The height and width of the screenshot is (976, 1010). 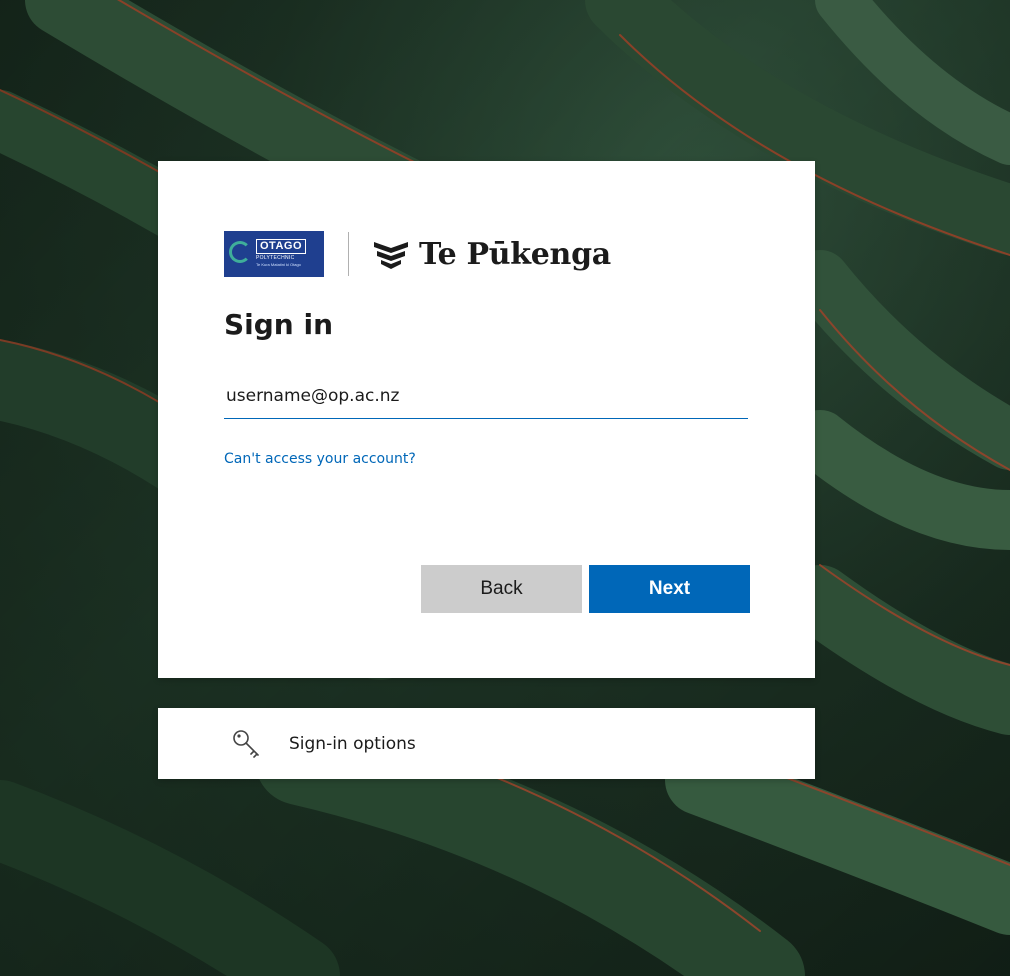 I want to click on otago-swirl-icon, so click(x=240, y=252).